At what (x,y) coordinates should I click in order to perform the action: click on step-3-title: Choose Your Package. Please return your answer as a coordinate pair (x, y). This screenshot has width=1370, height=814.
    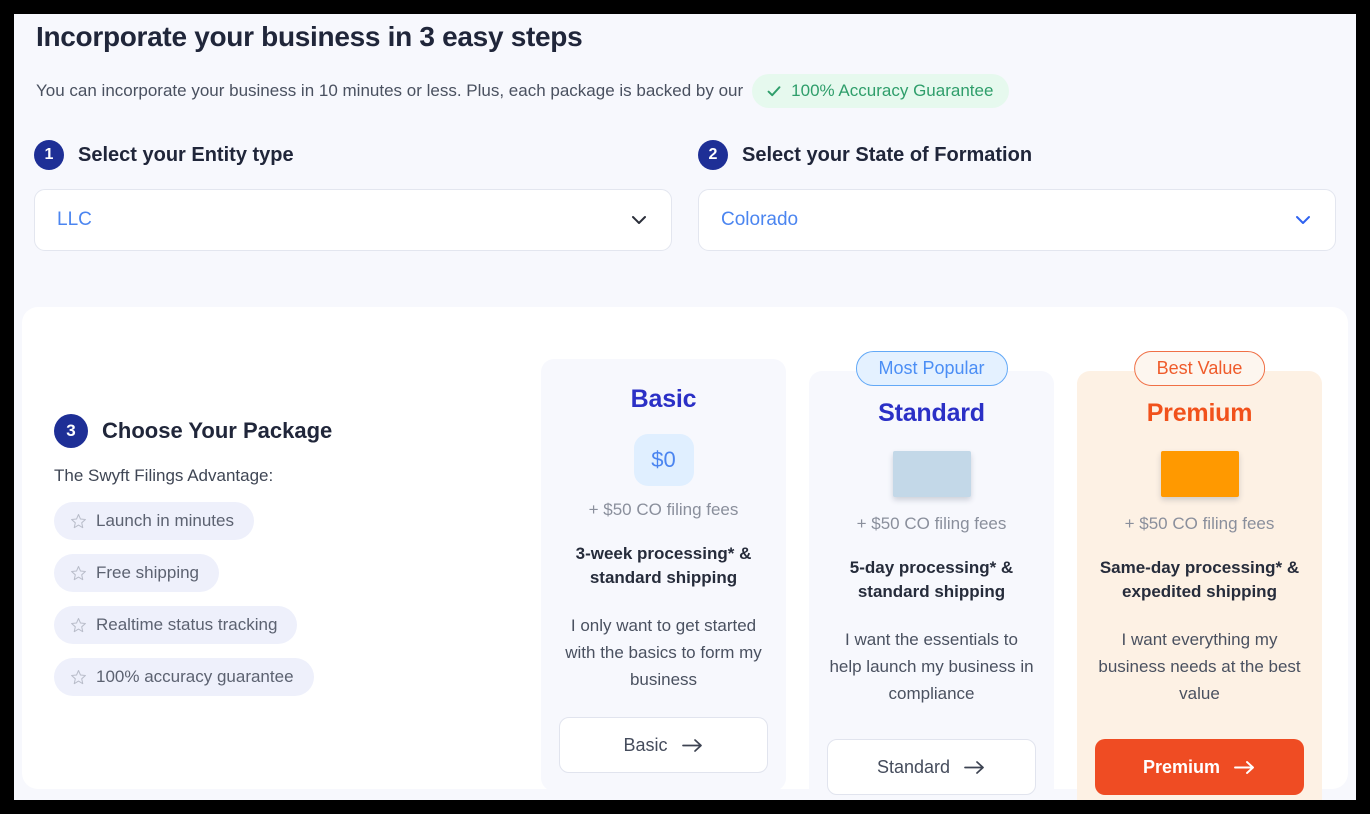
    Looking at the image, I should click on (217, 430).